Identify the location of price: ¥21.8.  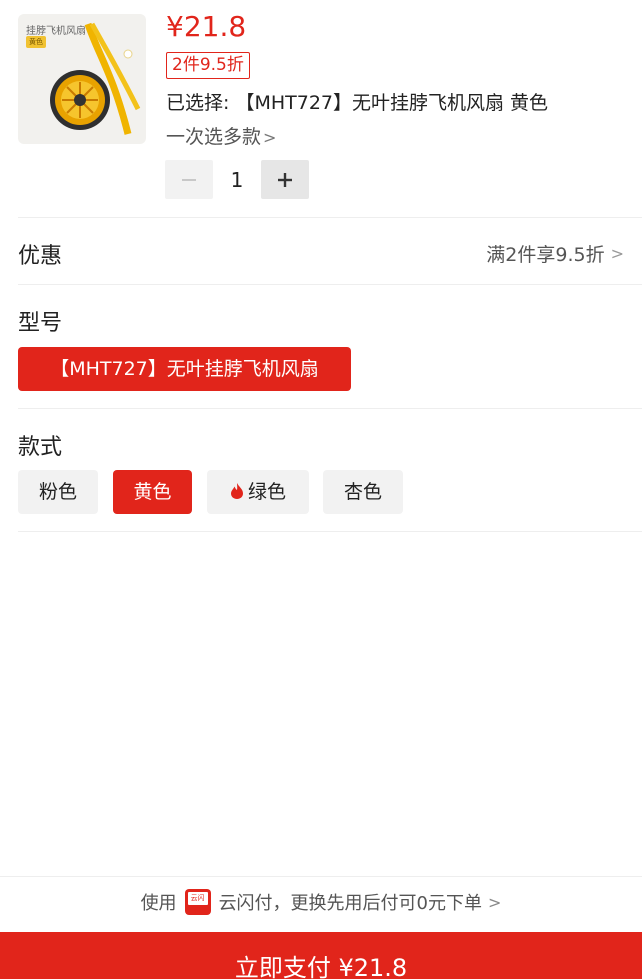
(206, 26).